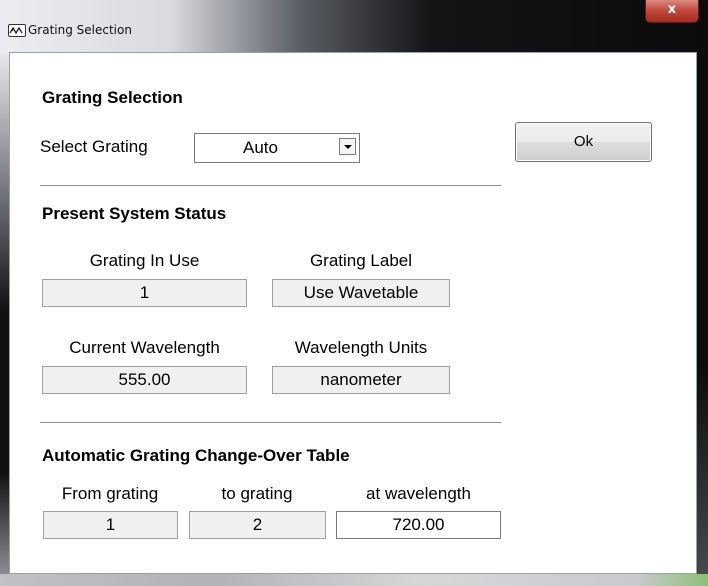 This screenshot has width=708, height=586. Describe the element at coordinates (17, 30) in the screenshot. I see `app-icon` at that location.